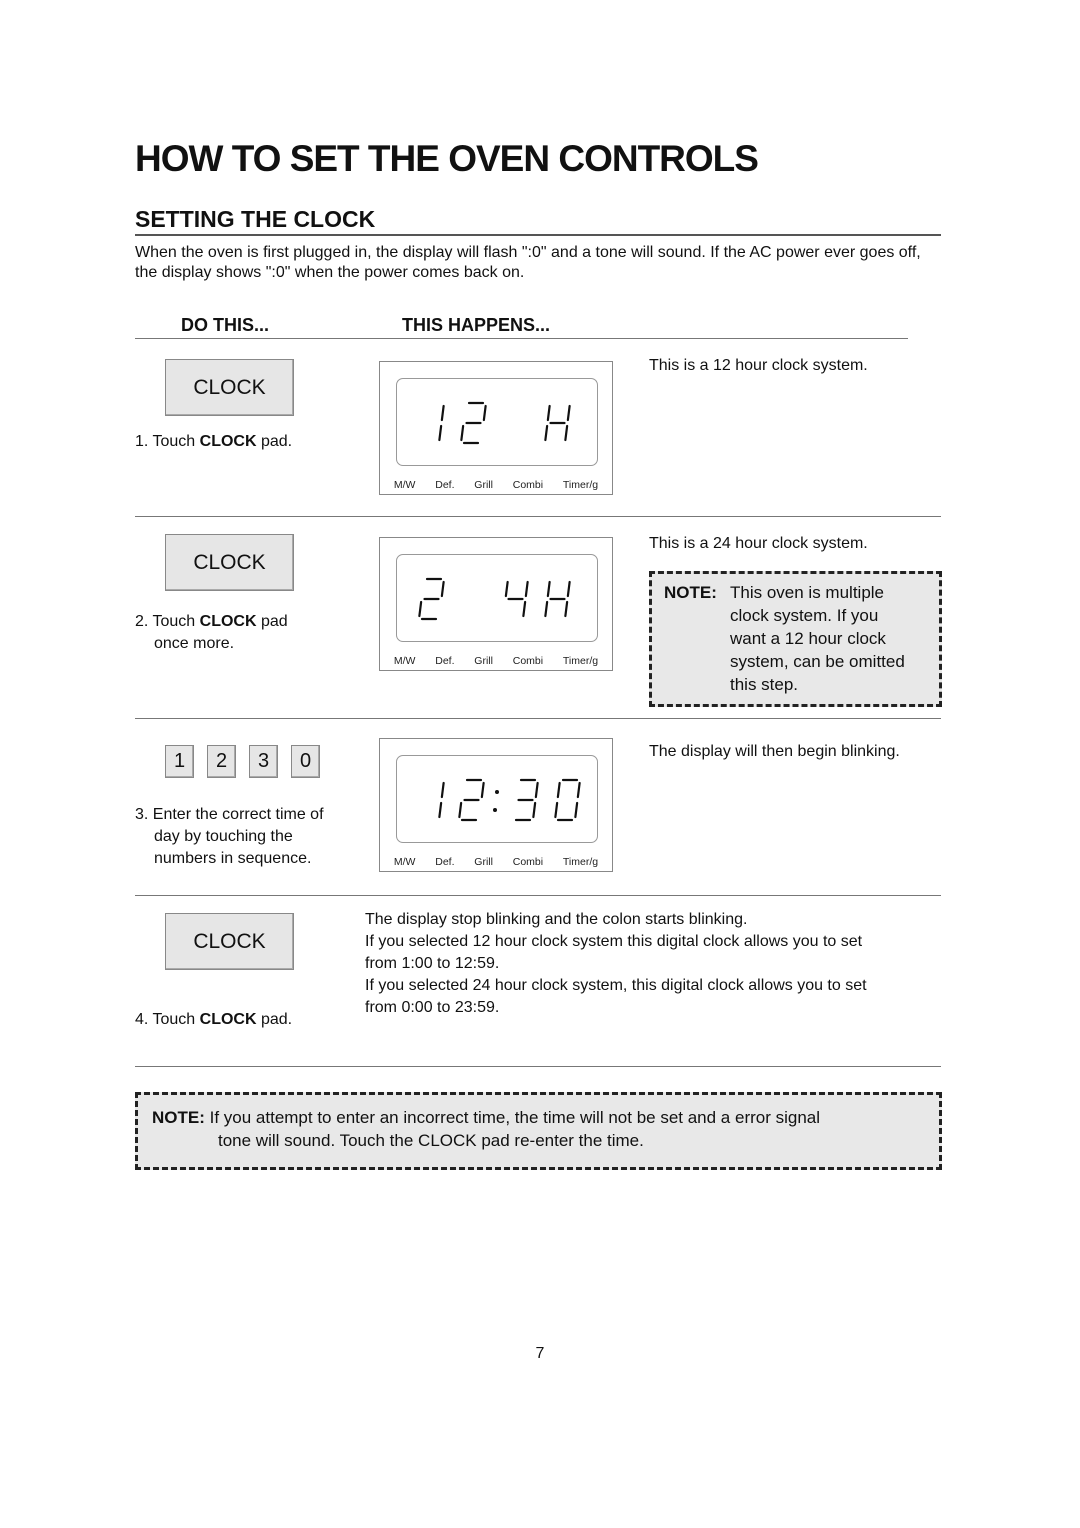 This screenshot has width=1080, height=1528. I want to click on note-line: system, can be omitted, so click(817, 661).